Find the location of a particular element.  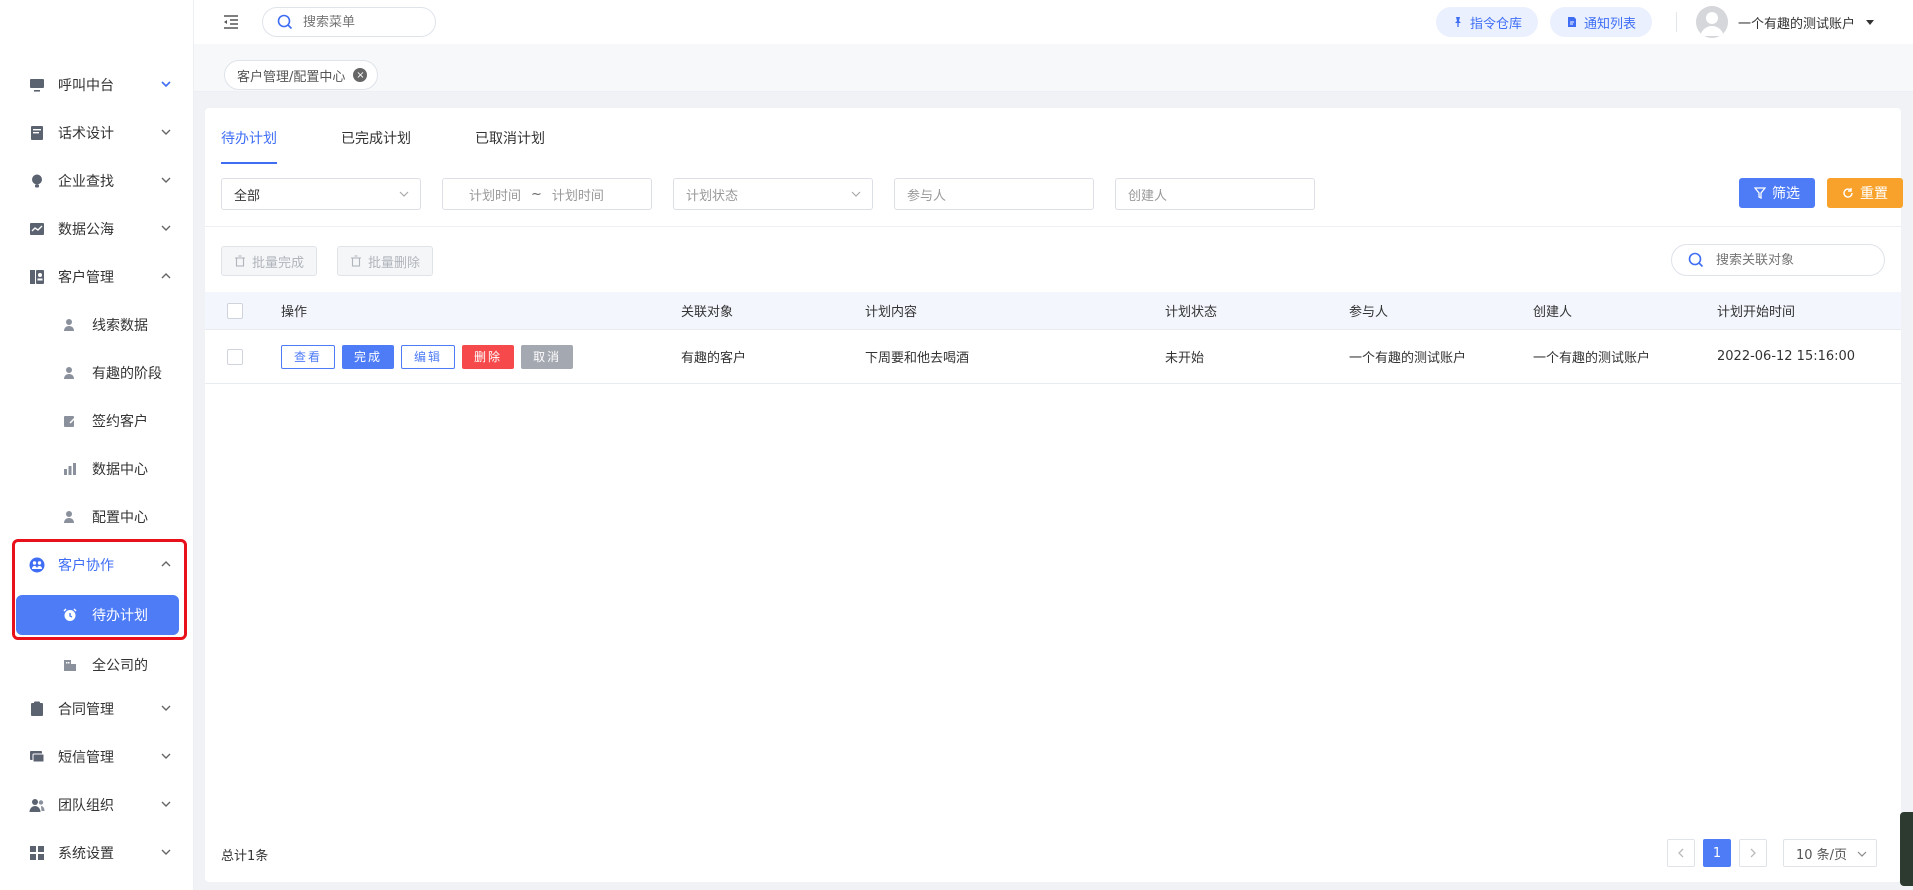

close-icon: × is located at coordinates (360, 75).